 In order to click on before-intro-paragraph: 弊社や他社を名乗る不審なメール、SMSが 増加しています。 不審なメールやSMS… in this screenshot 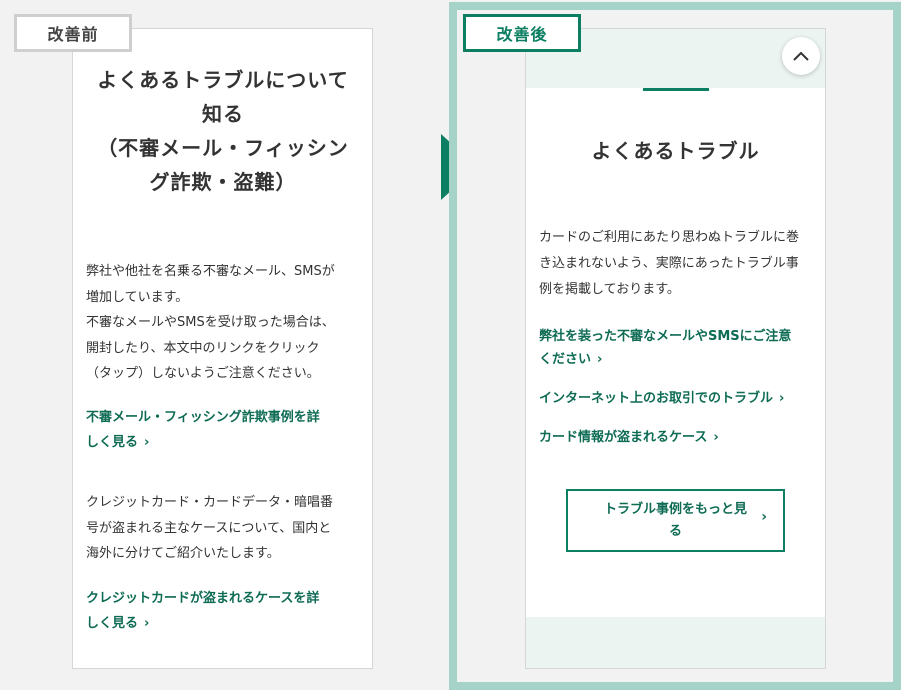, I will do `click(225, 323)`.